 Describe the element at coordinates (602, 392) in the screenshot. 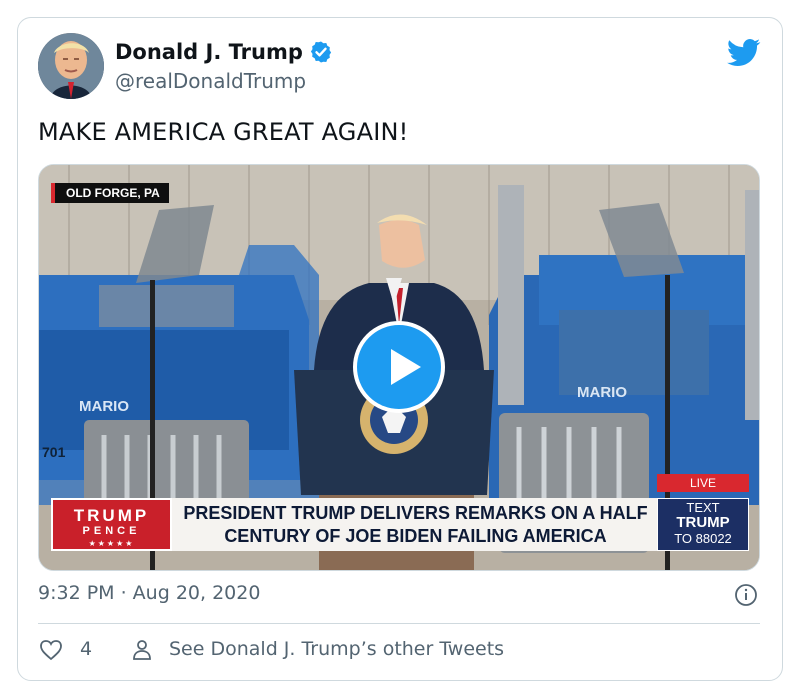

I see `truck-right-text: MARIO` at that location.